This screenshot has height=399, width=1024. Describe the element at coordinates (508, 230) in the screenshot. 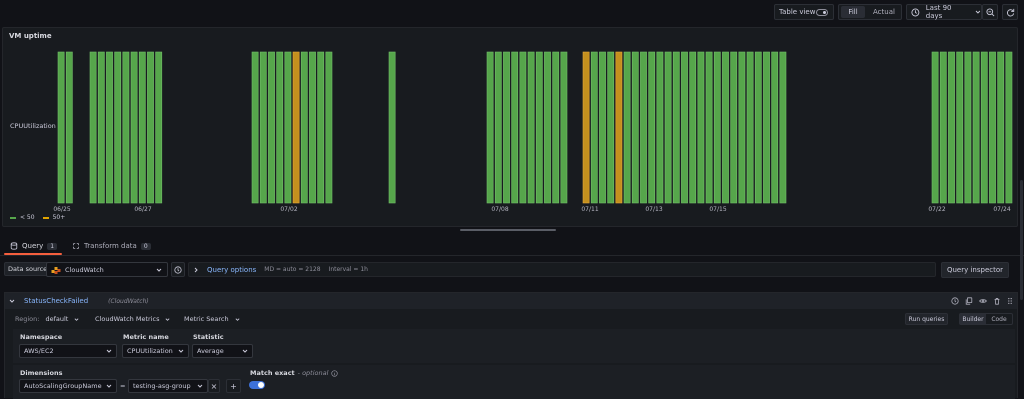

I see `panel-splitter` at that location.